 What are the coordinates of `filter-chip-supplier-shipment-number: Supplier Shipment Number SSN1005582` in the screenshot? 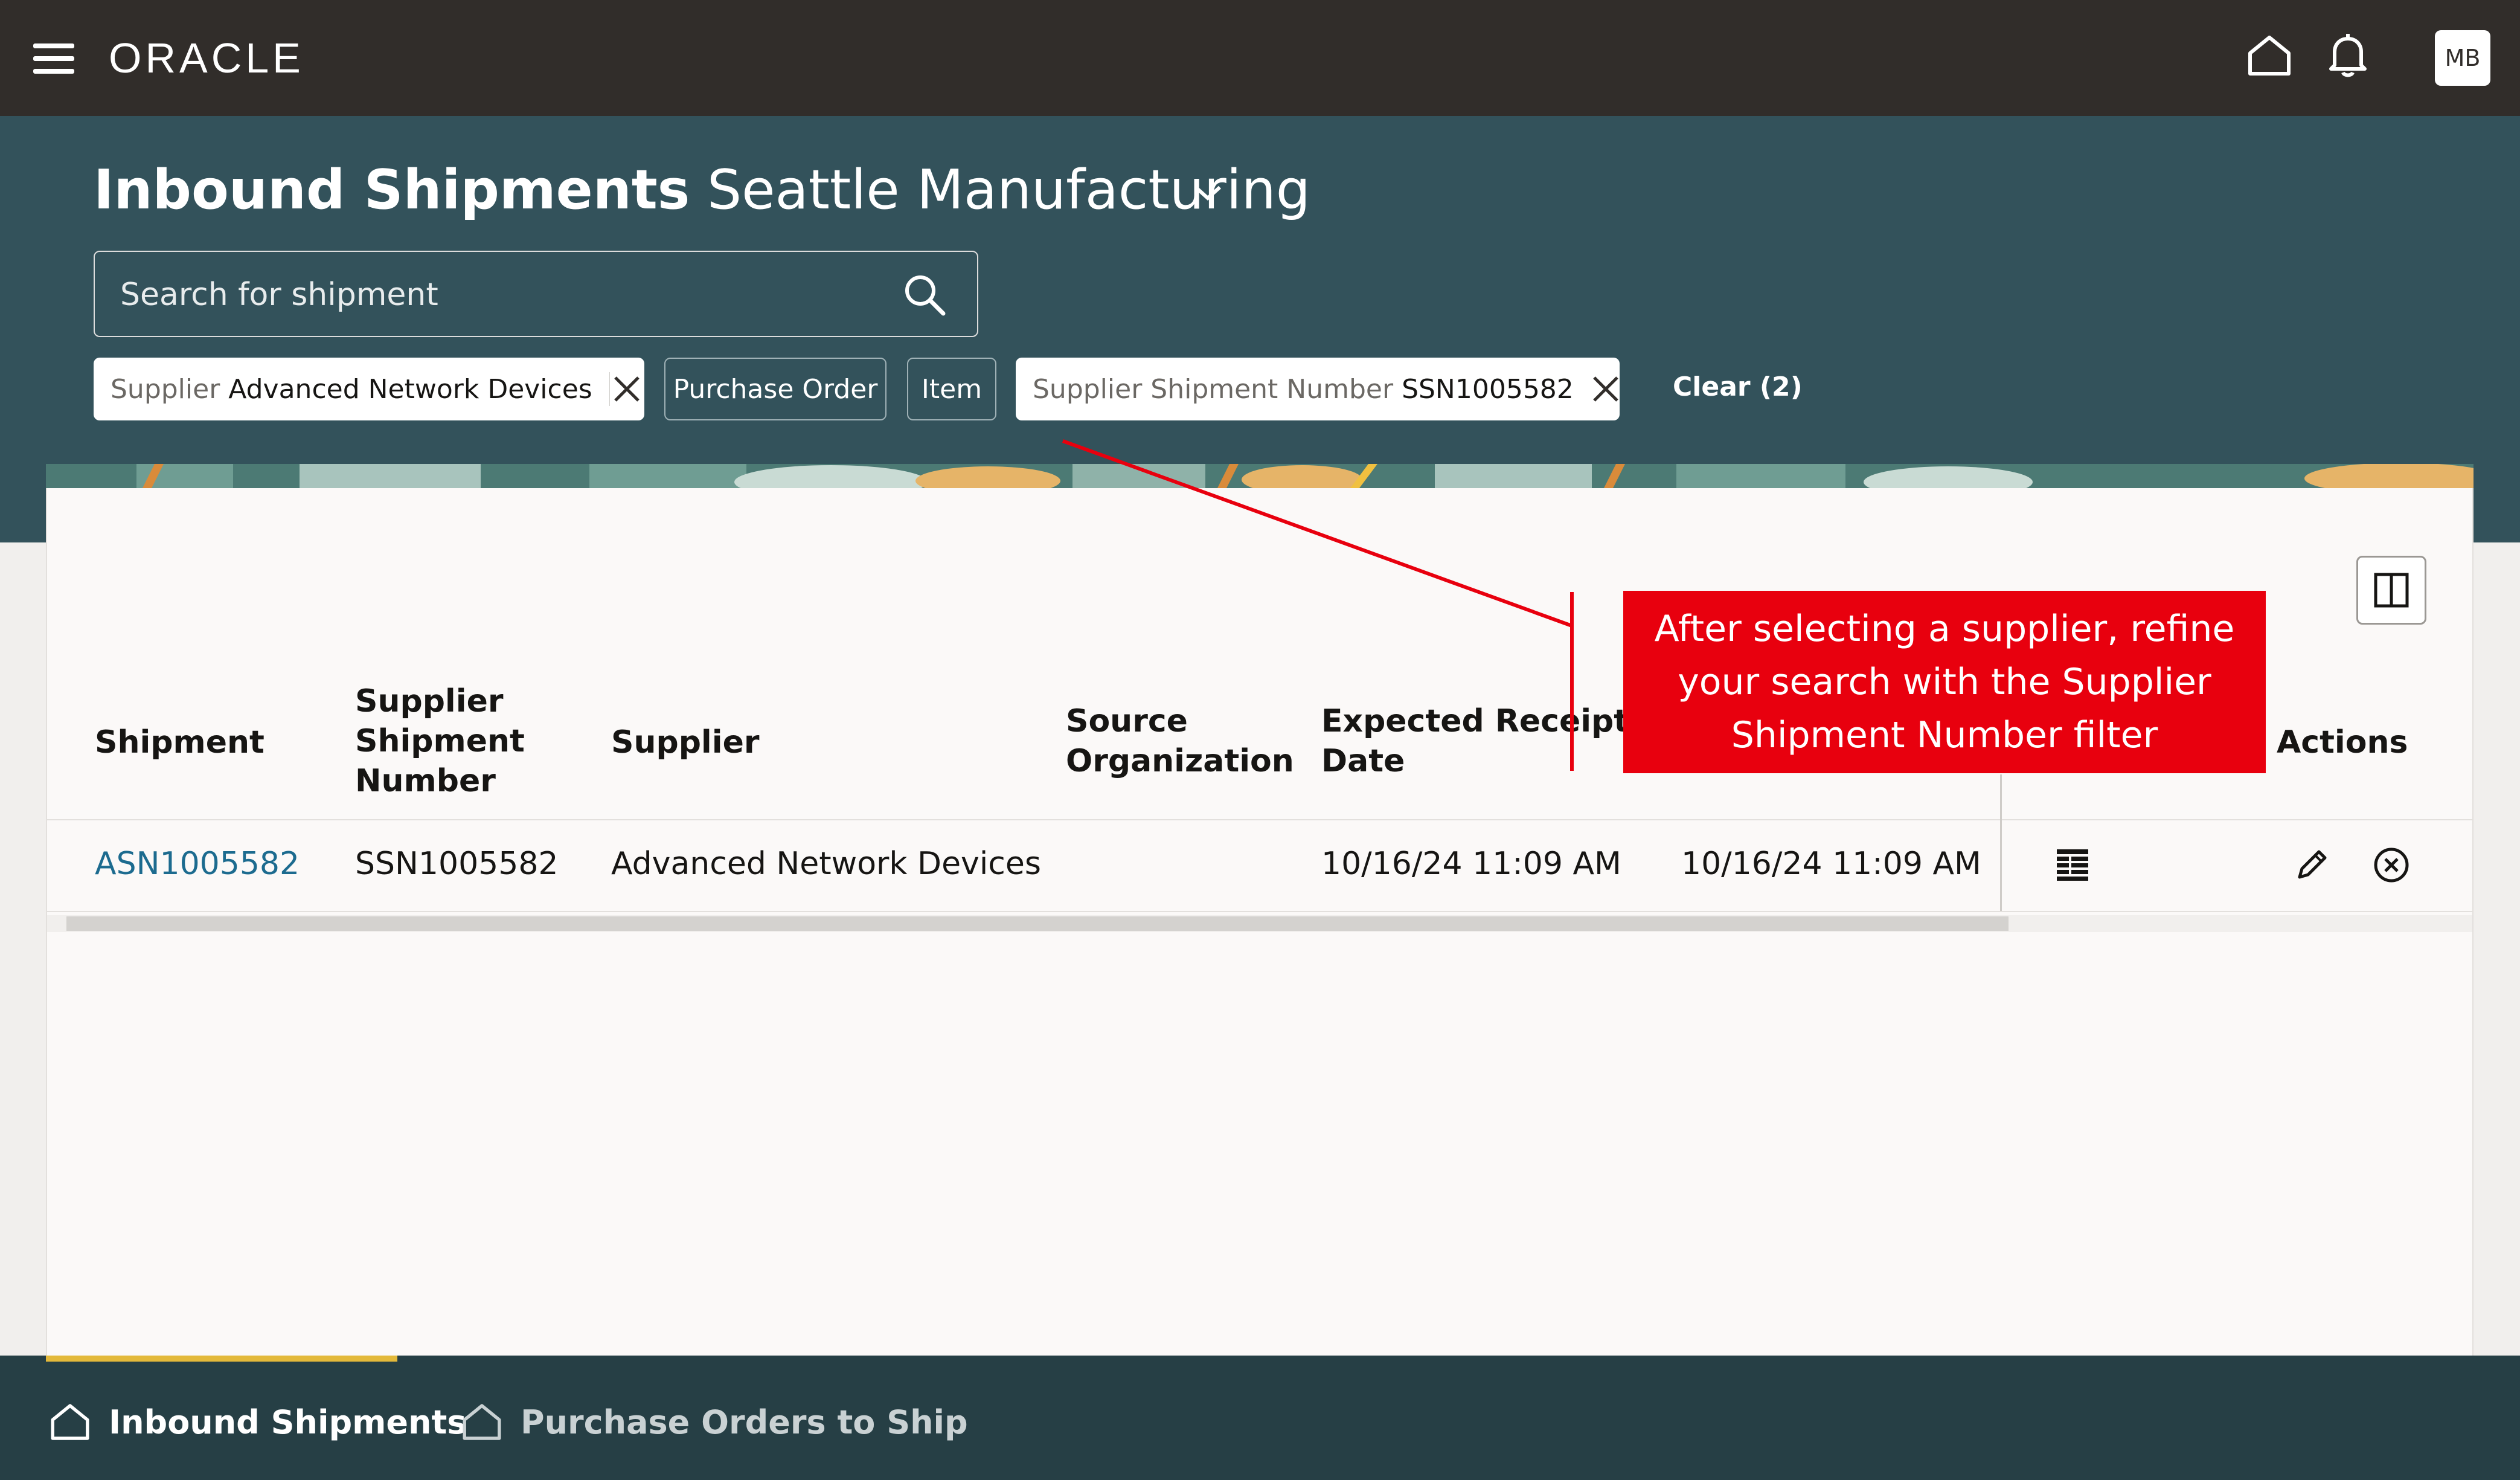 It's located at (1318, 389).